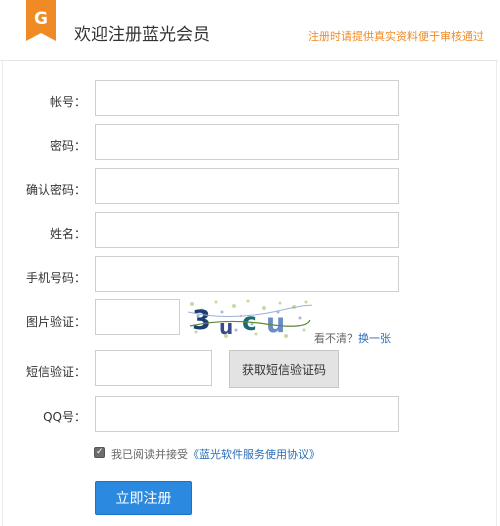  What do you see at coordinates (396, 36) in the screenshot?
I see `registration-notice: 注册时请提供真实资料便于审核通过` at bounding box center [396, 36].